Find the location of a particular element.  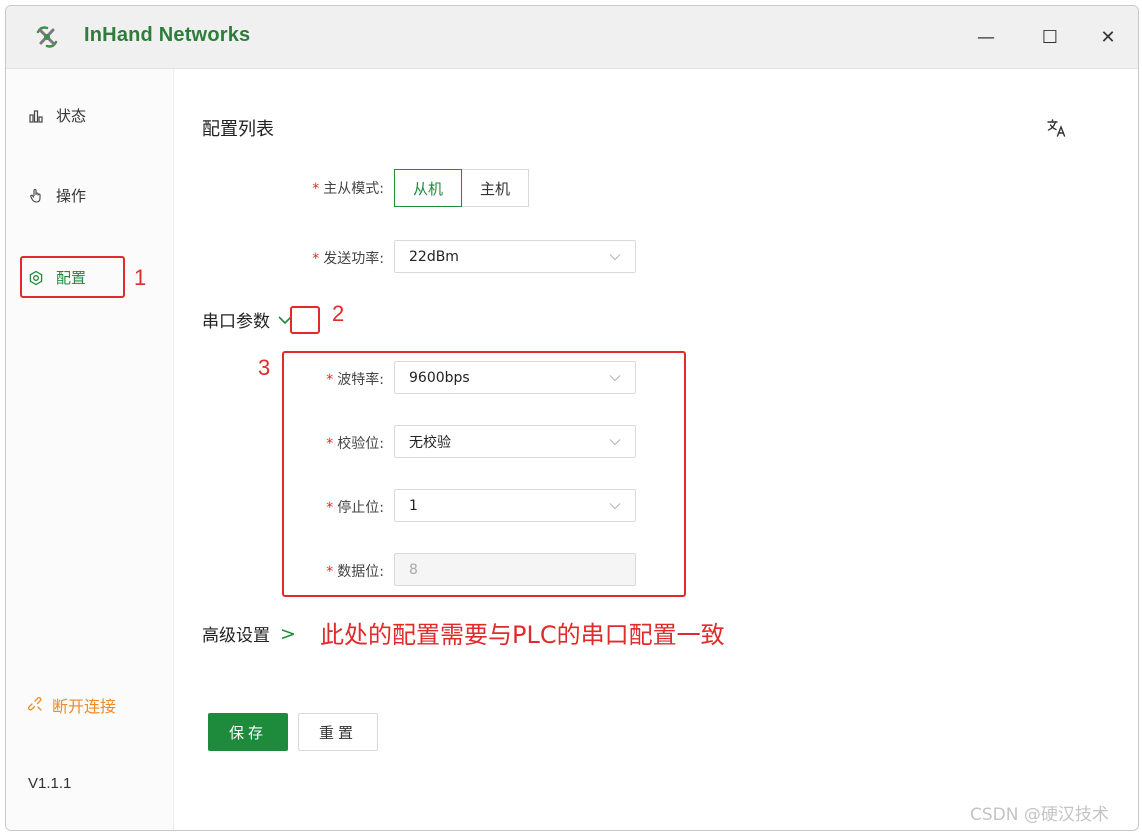

annotation-number-1: 1 is located at coordinates (140, 277).